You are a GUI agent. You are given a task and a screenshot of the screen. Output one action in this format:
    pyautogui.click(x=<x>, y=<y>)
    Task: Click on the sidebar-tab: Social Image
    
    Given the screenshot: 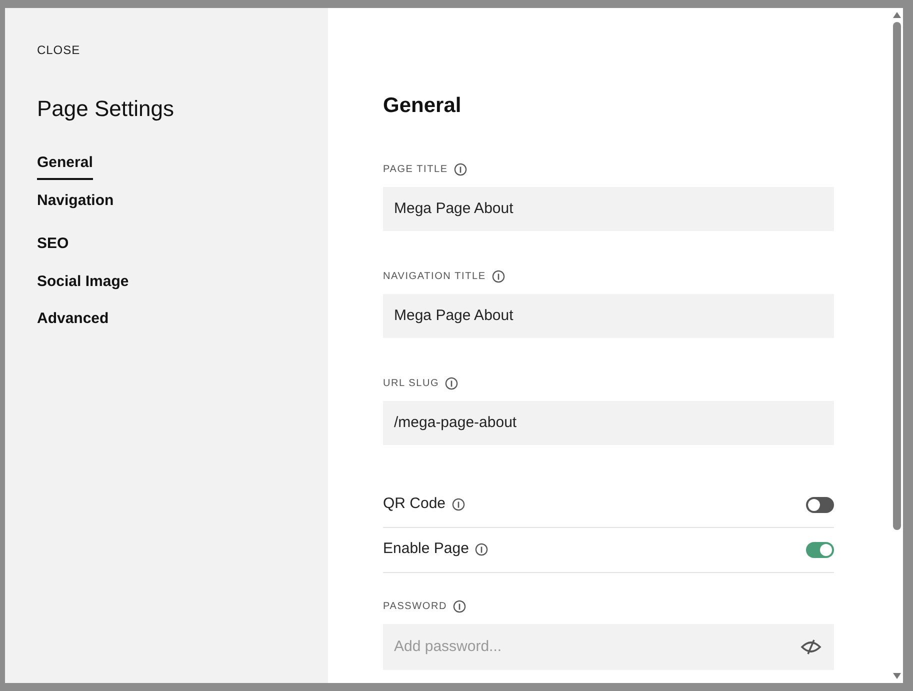 What is the action you would take?
    pyautogui.click(x=83, y=284)
    